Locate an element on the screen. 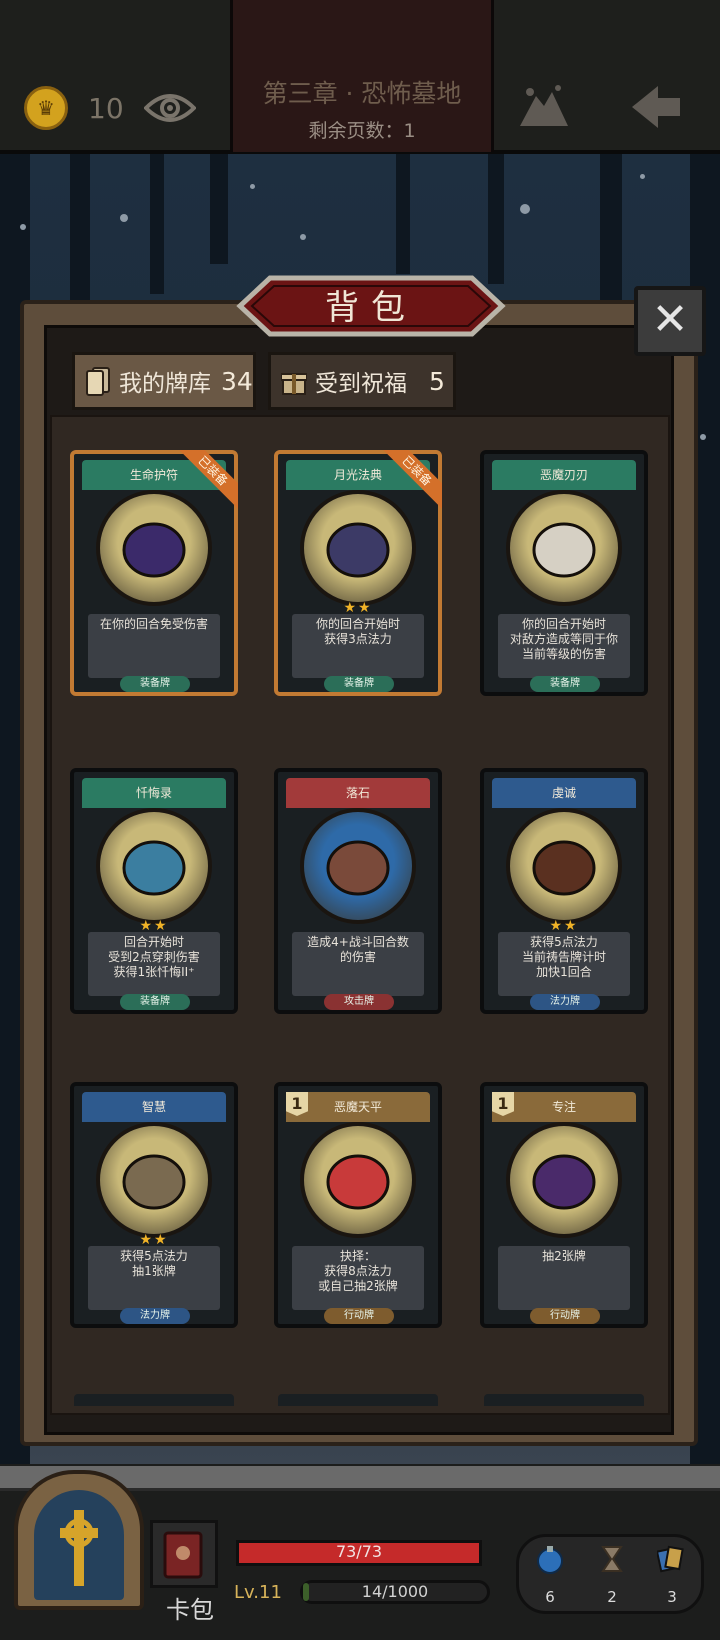 This screenshot has height=1640, width=720. card-name: 恶魔刃刃 is located at coordinates (563, 475).